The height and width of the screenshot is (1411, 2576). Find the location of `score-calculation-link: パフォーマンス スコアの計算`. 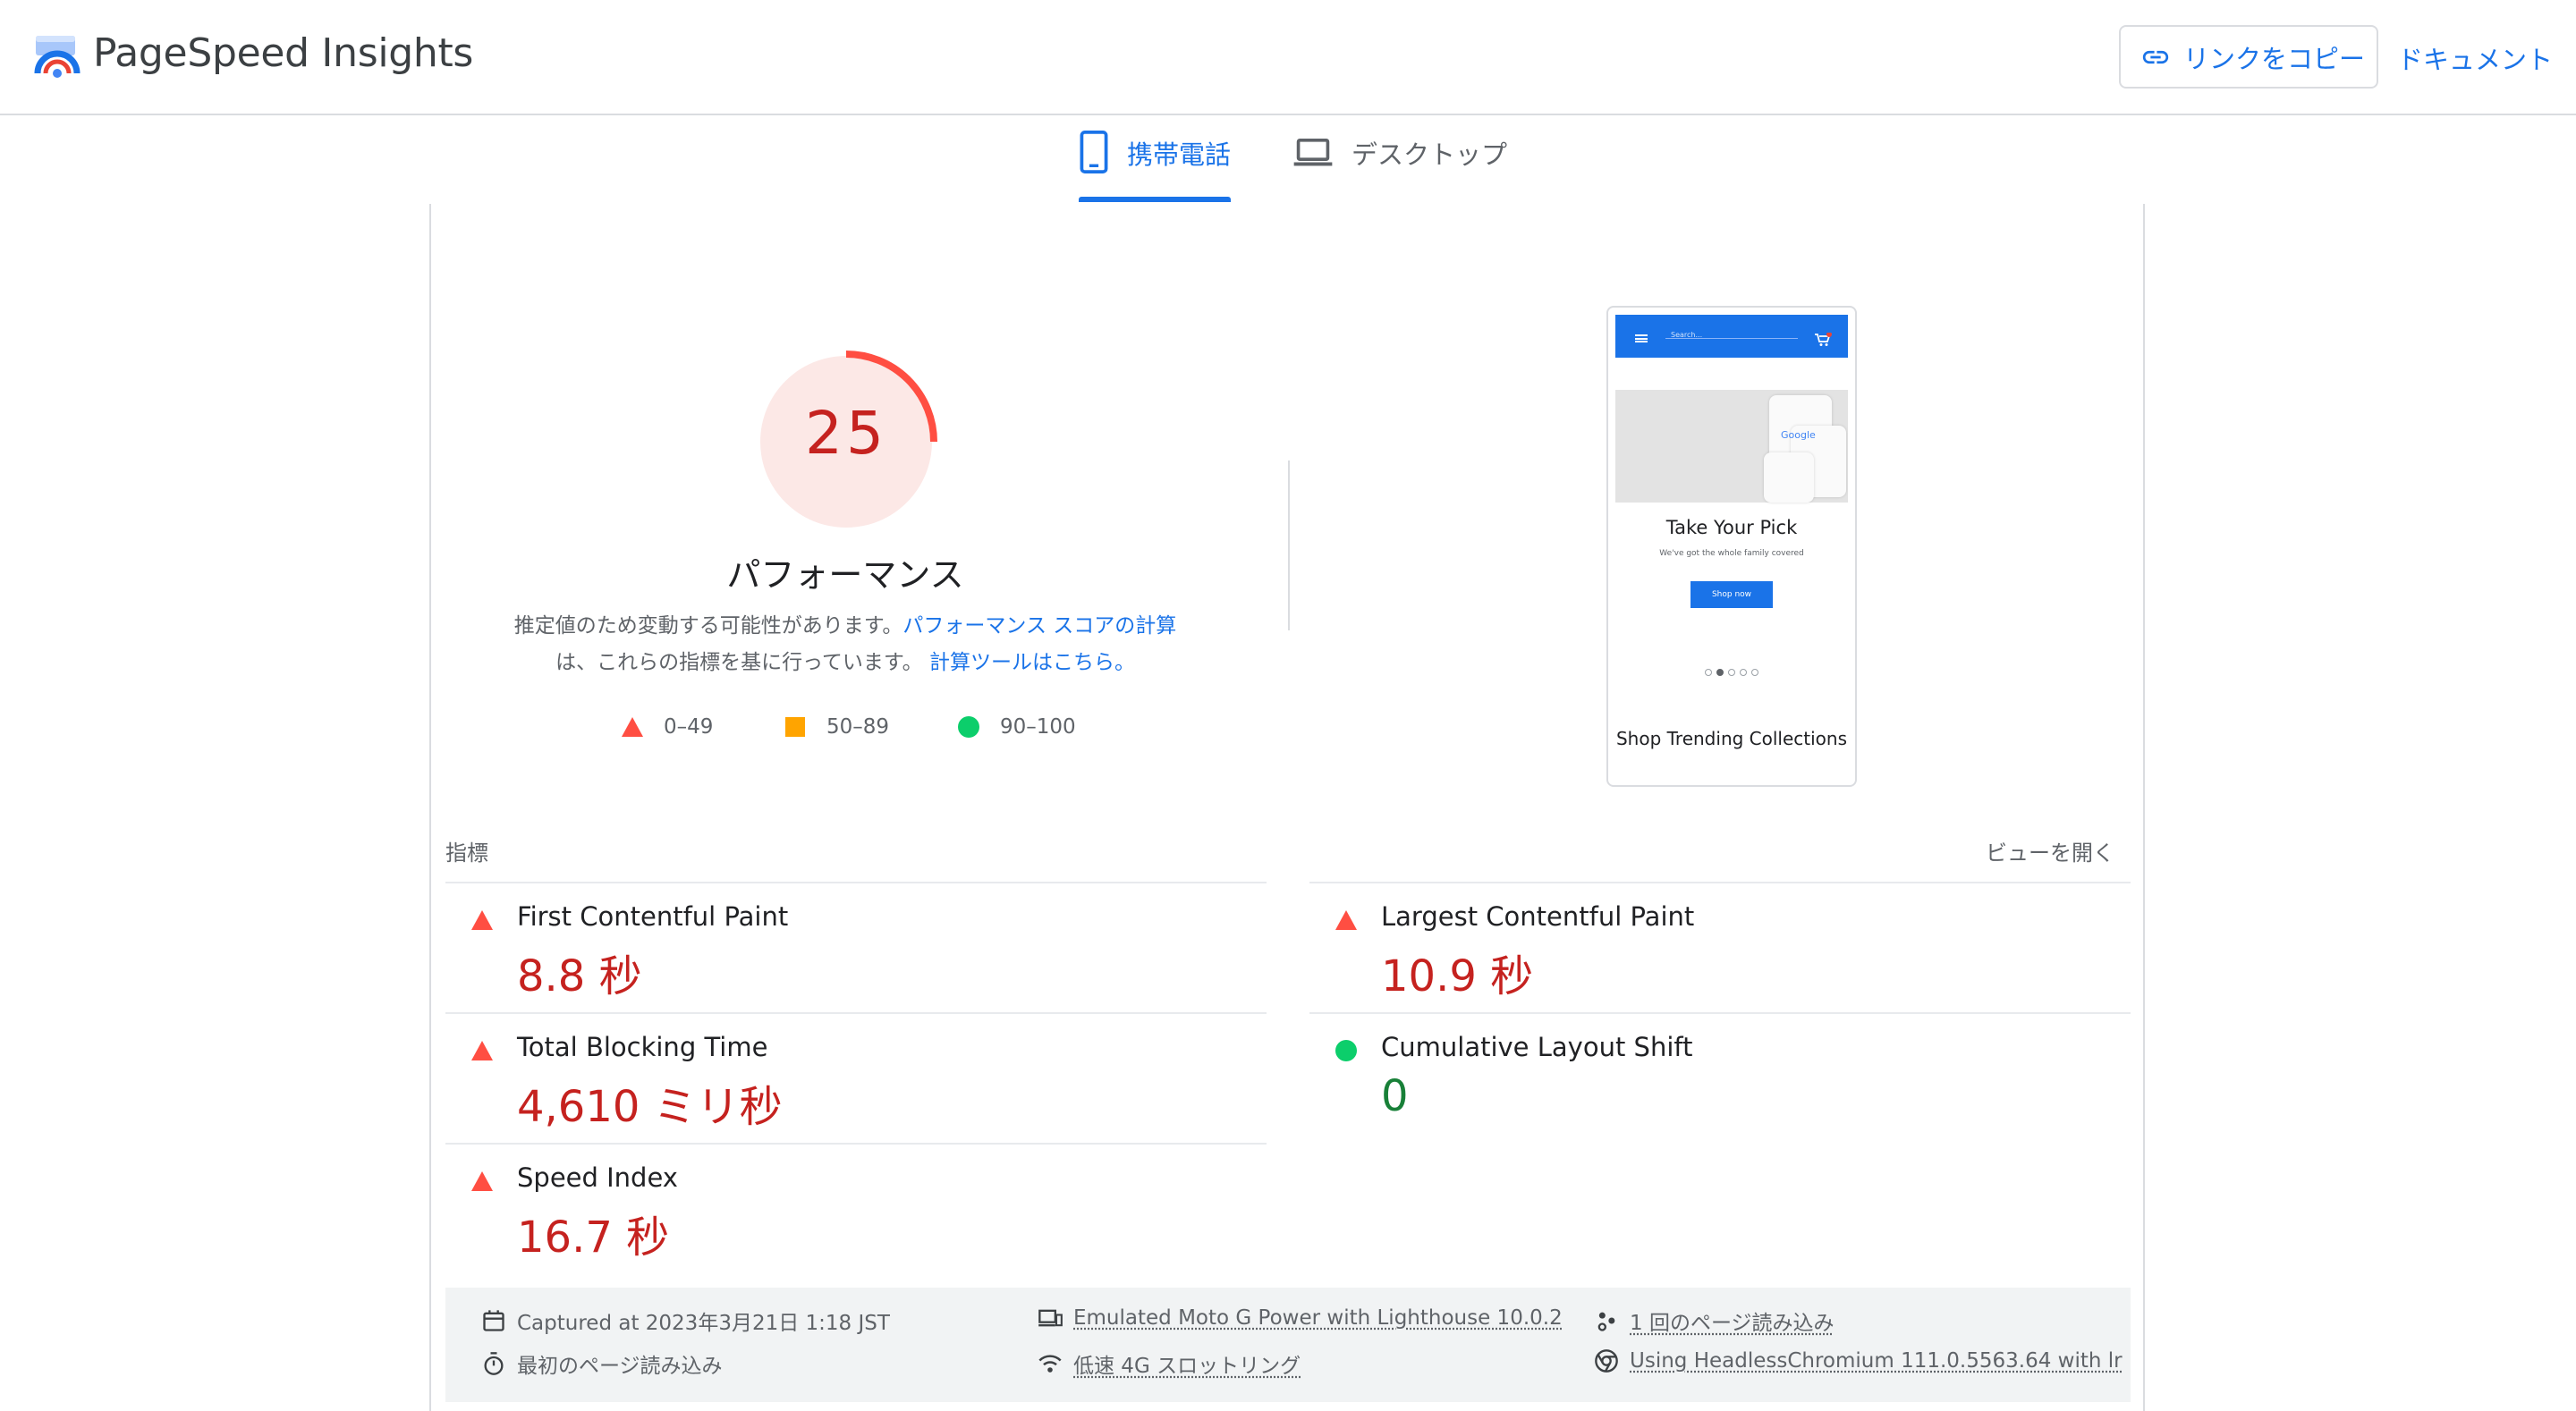

score-calculation-link: パフォーマンス スコアの計算 is located at coordinates (1039, 626).